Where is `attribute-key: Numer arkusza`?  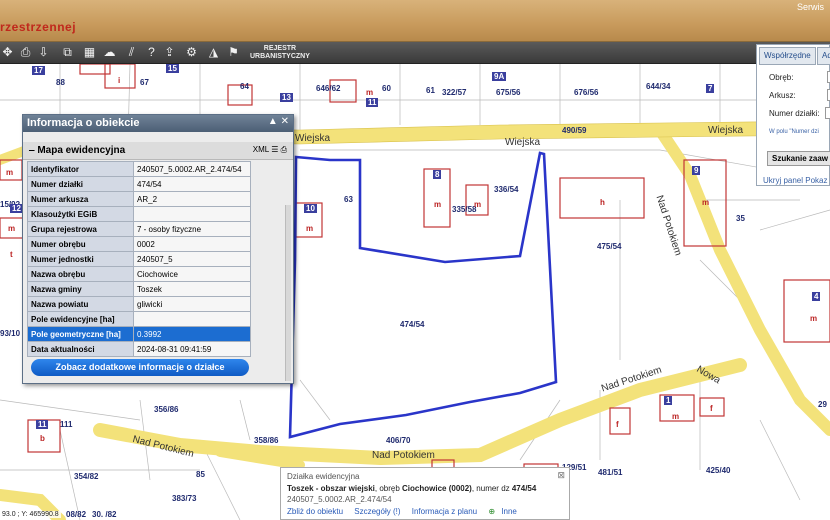
attribute-key: Numer arkusza is located at coordinates (80, 199).